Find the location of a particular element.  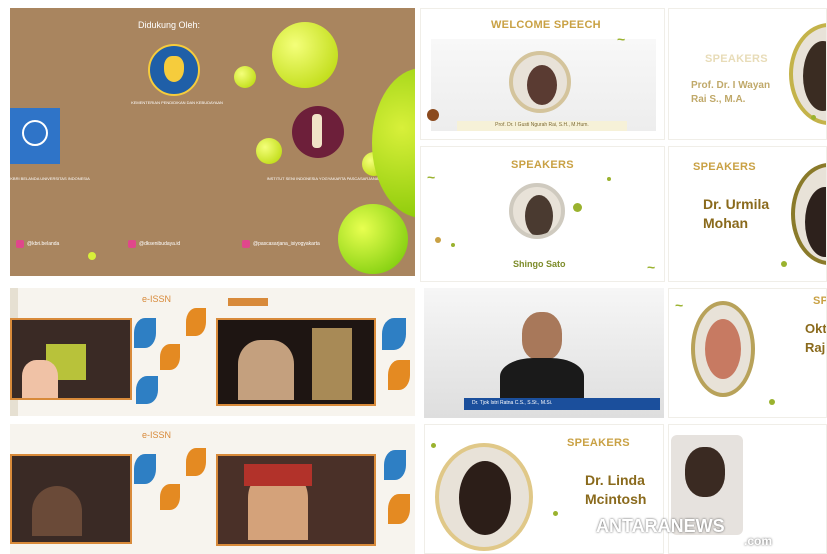

sponsor-title: Didukung Oleh: is located at coordinates (169, 25).